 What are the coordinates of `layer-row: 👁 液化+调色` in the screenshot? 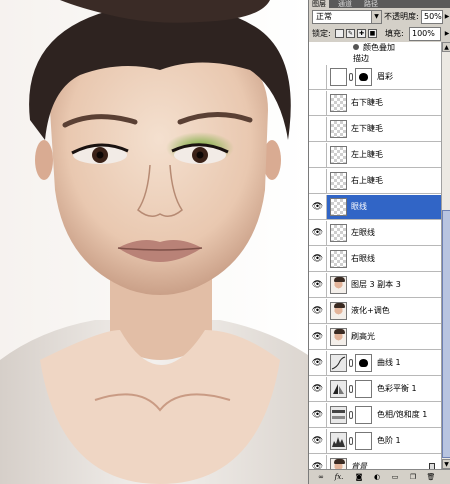 It's located at (375, 311).